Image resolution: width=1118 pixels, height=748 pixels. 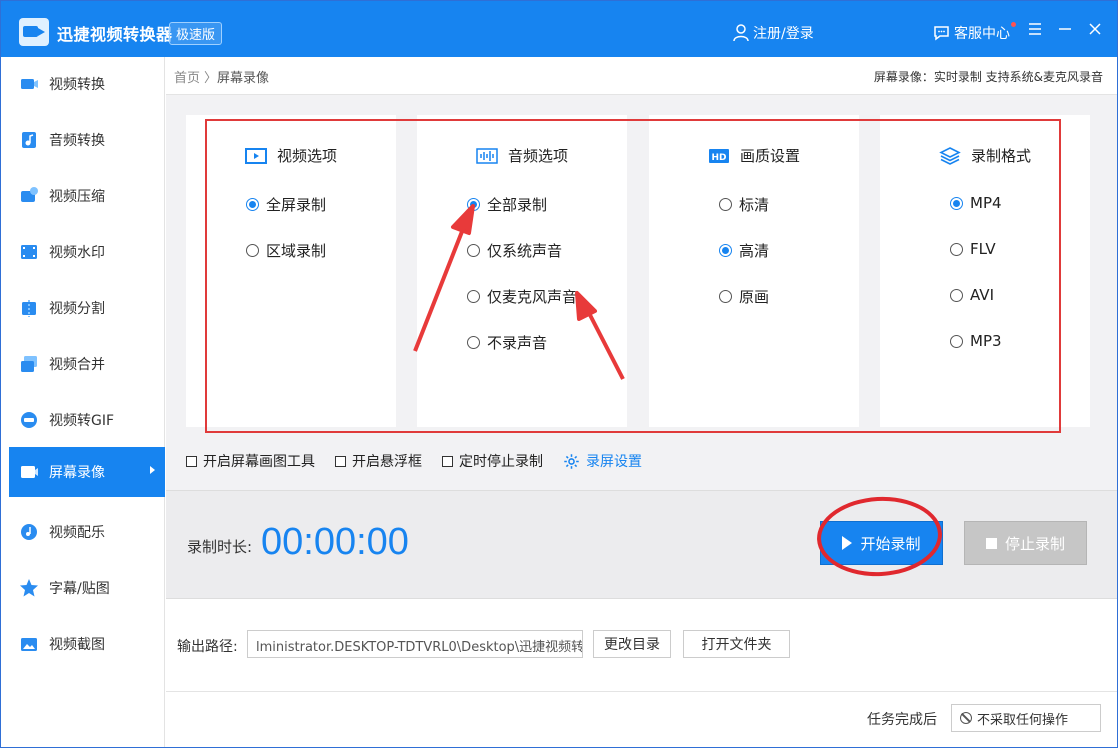 What do you see at coordinates (187, 76) in the screenshot?
I see `breadcrumb-home-link: 首页` at bounding box center [187, 76].